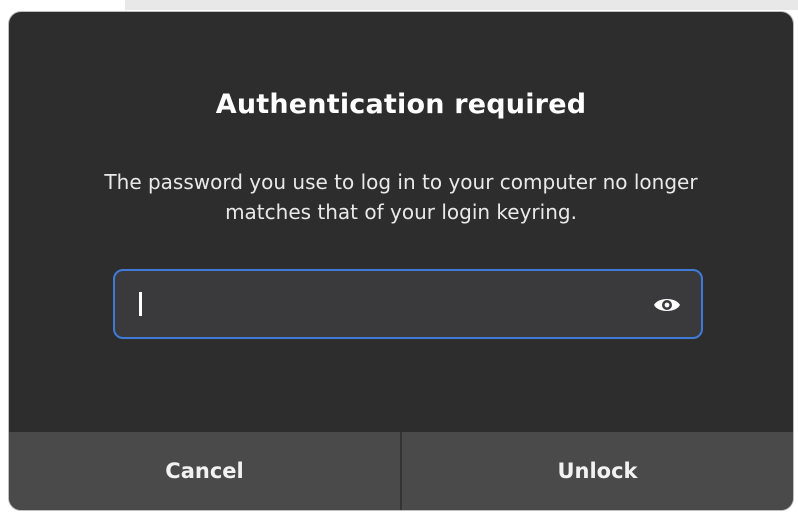  Describe the element at coordinates (596, 471) in the screenshot. I see `unlock-button: Unlock` at that location.